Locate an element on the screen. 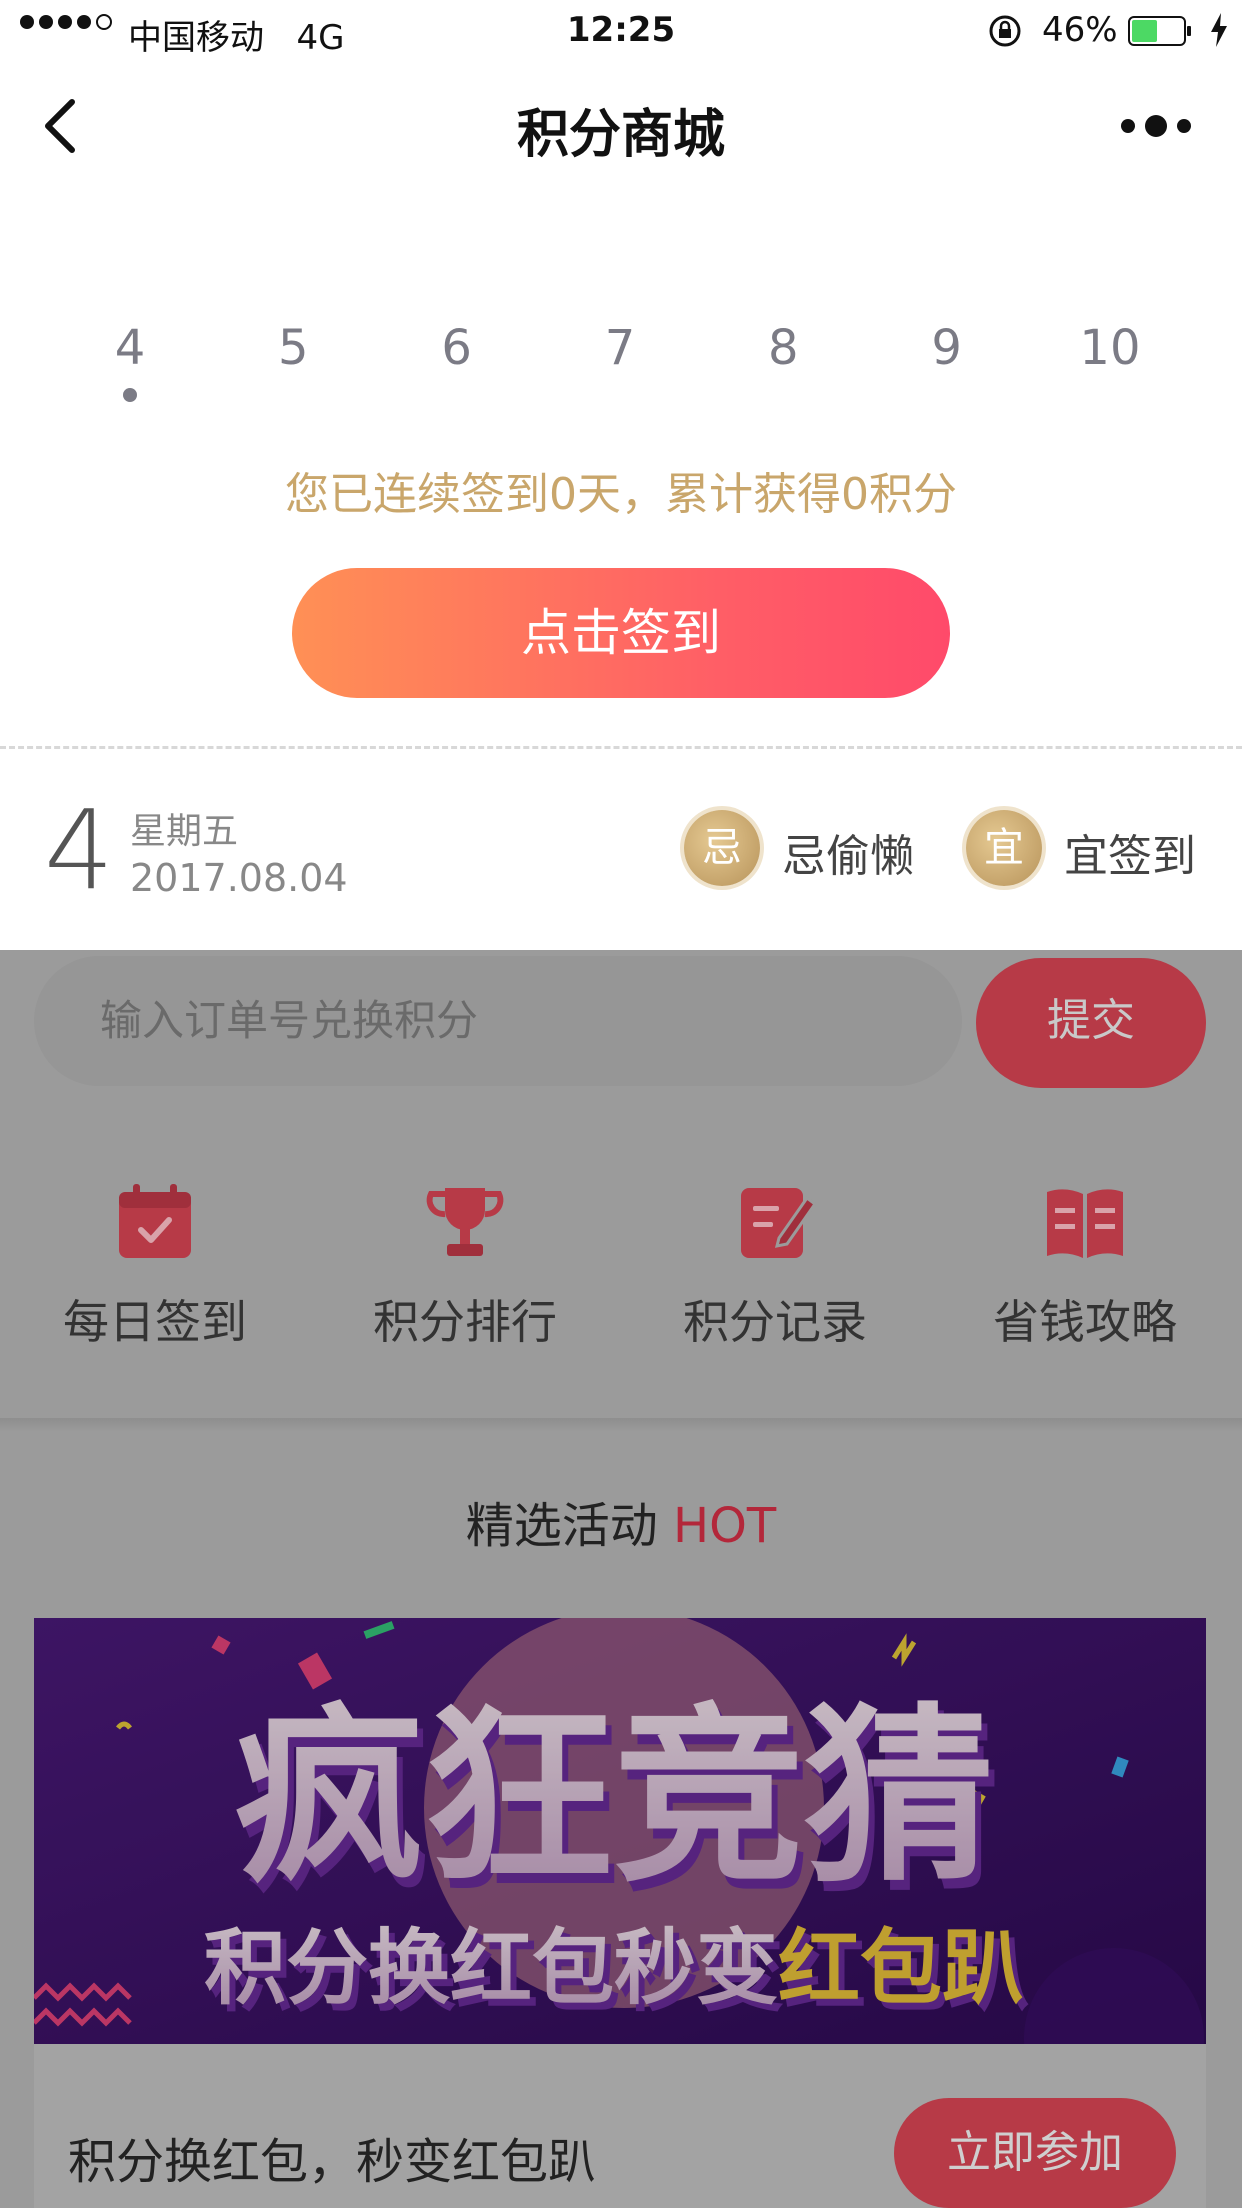  avoid-badge-icon: 忌 is located at coordinates (722, 848).